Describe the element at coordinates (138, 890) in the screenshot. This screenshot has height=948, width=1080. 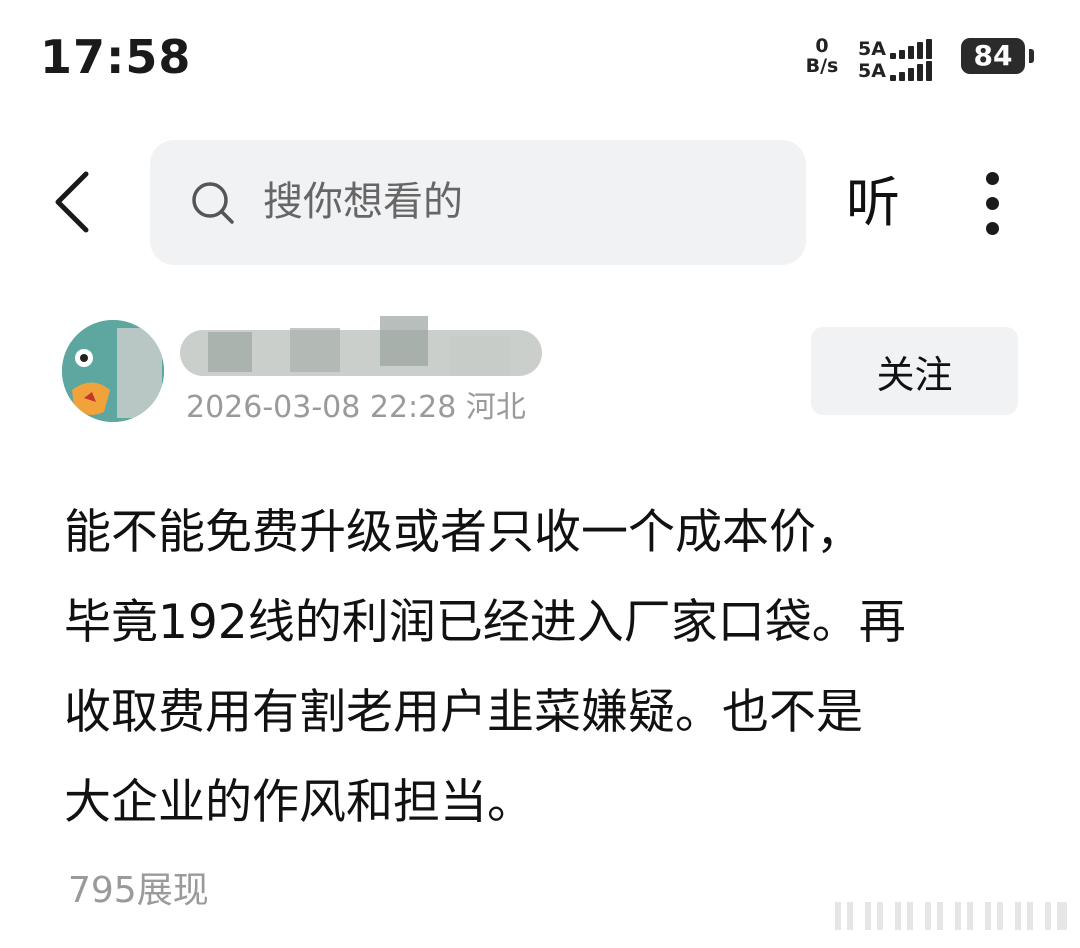
I see `view-count: 795展现` at that location.